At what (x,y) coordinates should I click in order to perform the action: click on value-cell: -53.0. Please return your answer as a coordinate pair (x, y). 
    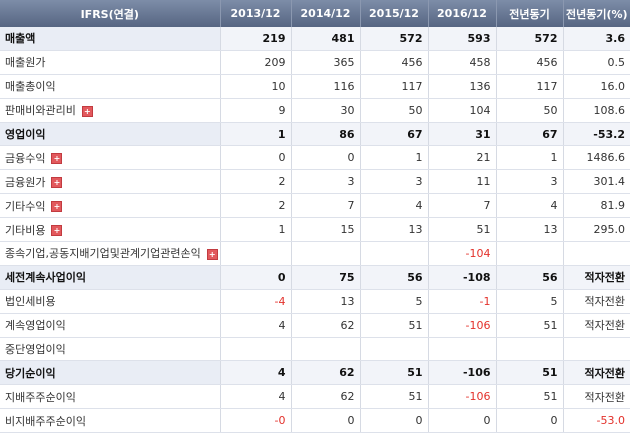
    Looking at the image, I should click on (596, 421).